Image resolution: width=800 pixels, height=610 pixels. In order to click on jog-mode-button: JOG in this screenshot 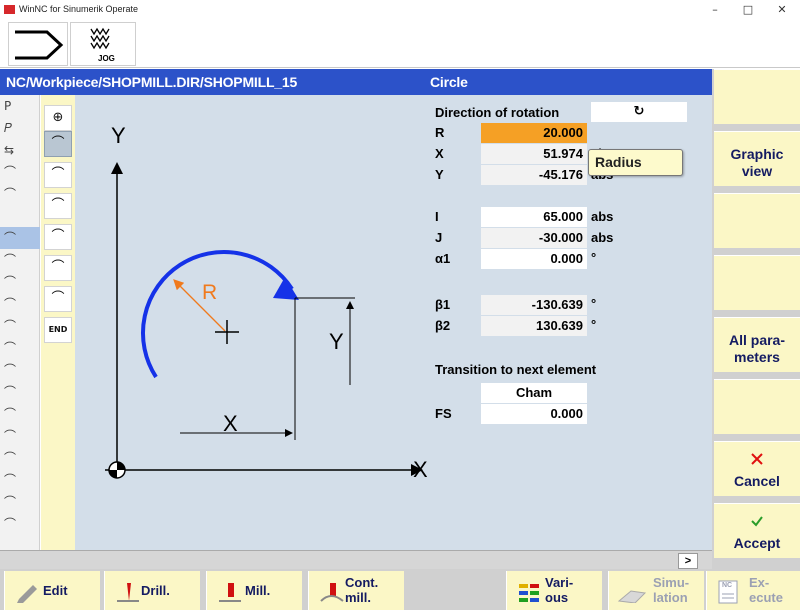, I will do `click(103, 44)`.